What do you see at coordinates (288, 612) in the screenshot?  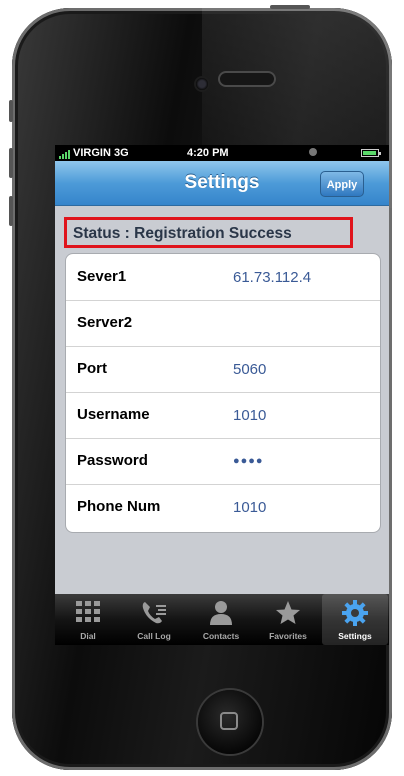 I see `star-icon` at bounding box center [288, 612].